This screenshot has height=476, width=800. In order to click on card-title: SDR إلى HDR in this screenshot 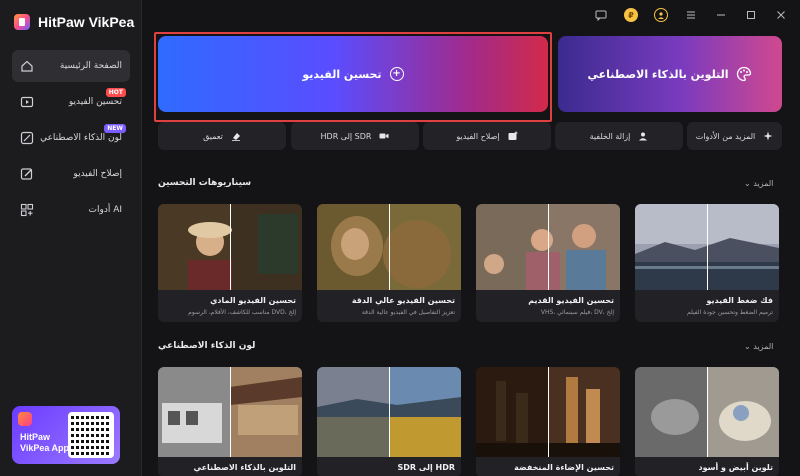, I will do `click(426, 467)`.